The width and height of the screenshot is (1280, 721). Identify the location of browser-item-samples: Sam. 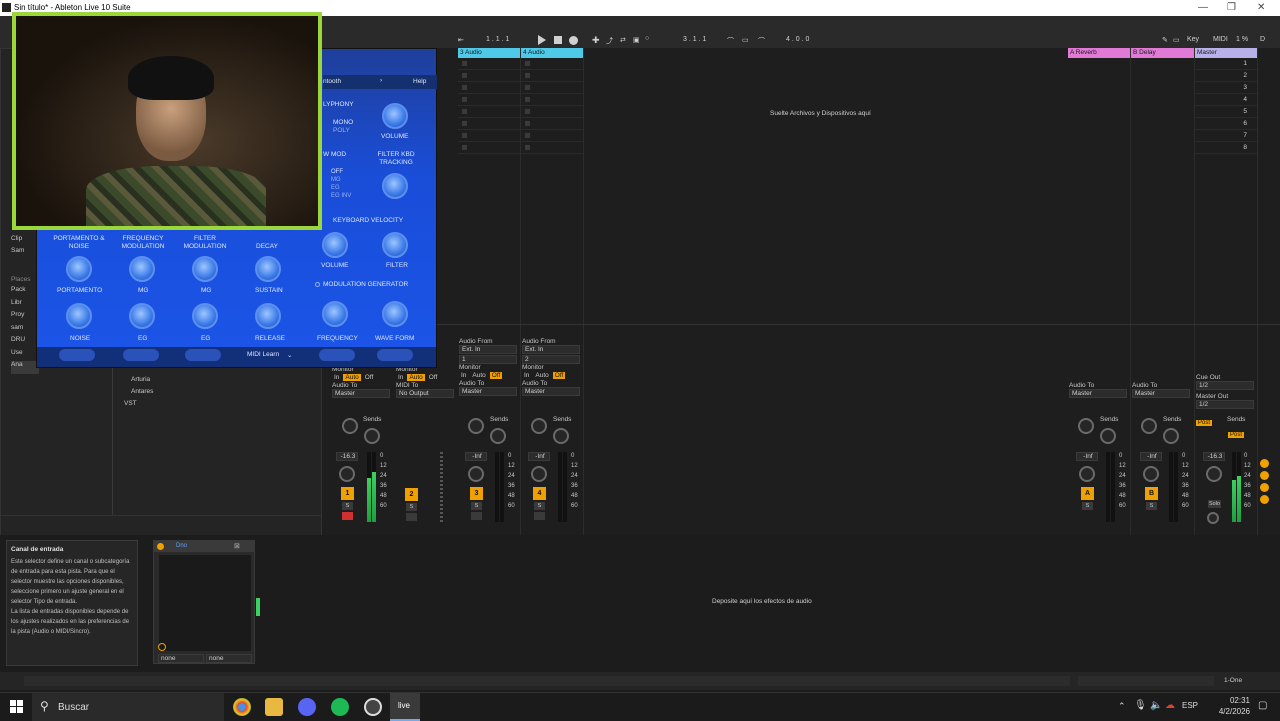
(25, 253).